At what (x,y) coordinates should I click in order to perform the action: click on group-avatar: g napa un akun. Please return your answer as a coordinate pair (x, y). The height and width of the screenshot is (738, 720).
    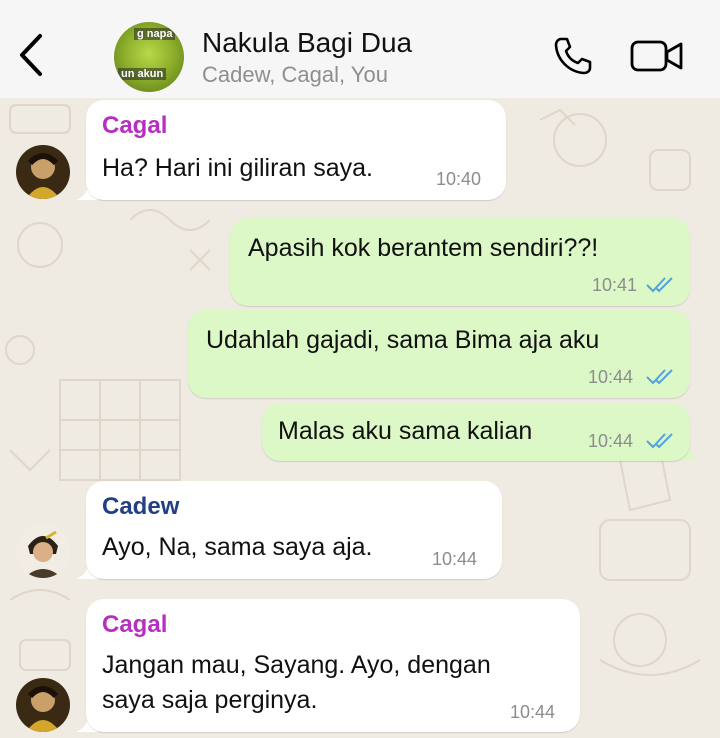
    Looking at the image, I should click on (149, 57).